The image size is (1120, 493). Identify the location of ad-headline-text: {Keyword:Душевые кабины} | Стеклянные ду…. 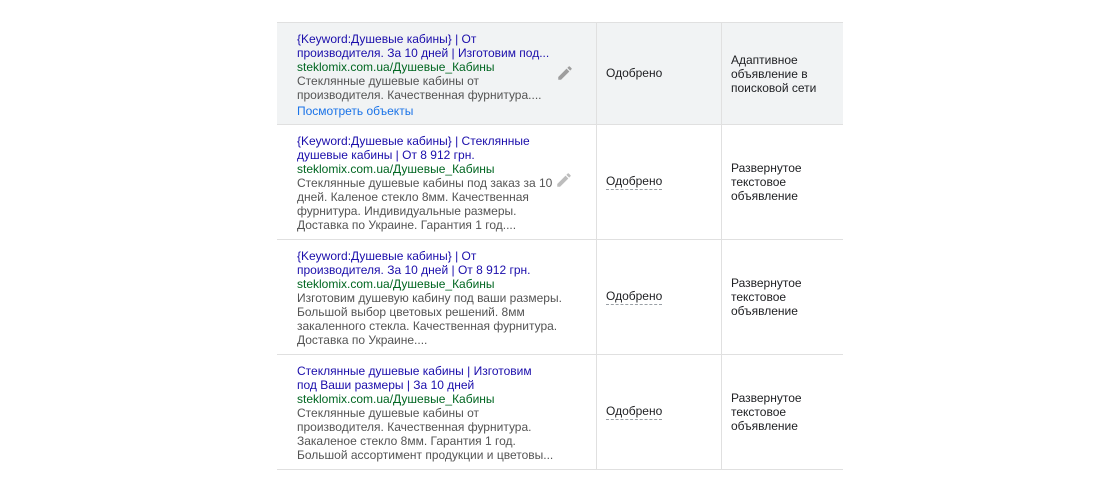
(413, 148).